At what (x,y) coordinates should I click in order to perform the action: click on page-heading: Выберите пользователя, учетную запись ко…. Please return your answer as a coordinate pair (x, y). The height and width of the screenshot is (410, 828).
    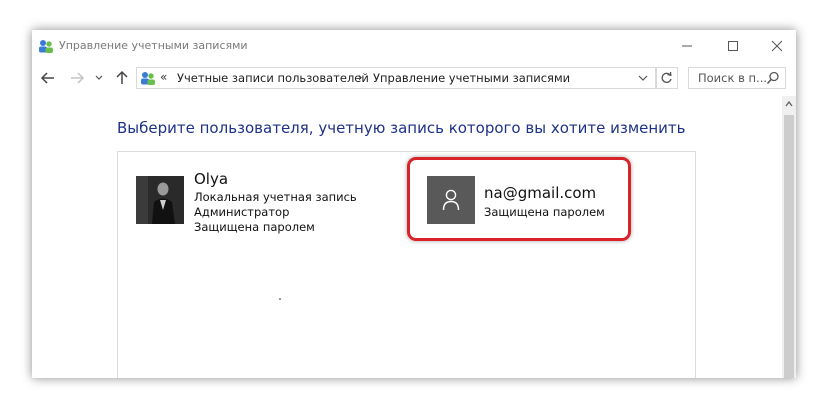
    Looking at the image, I should click on (401, 128).